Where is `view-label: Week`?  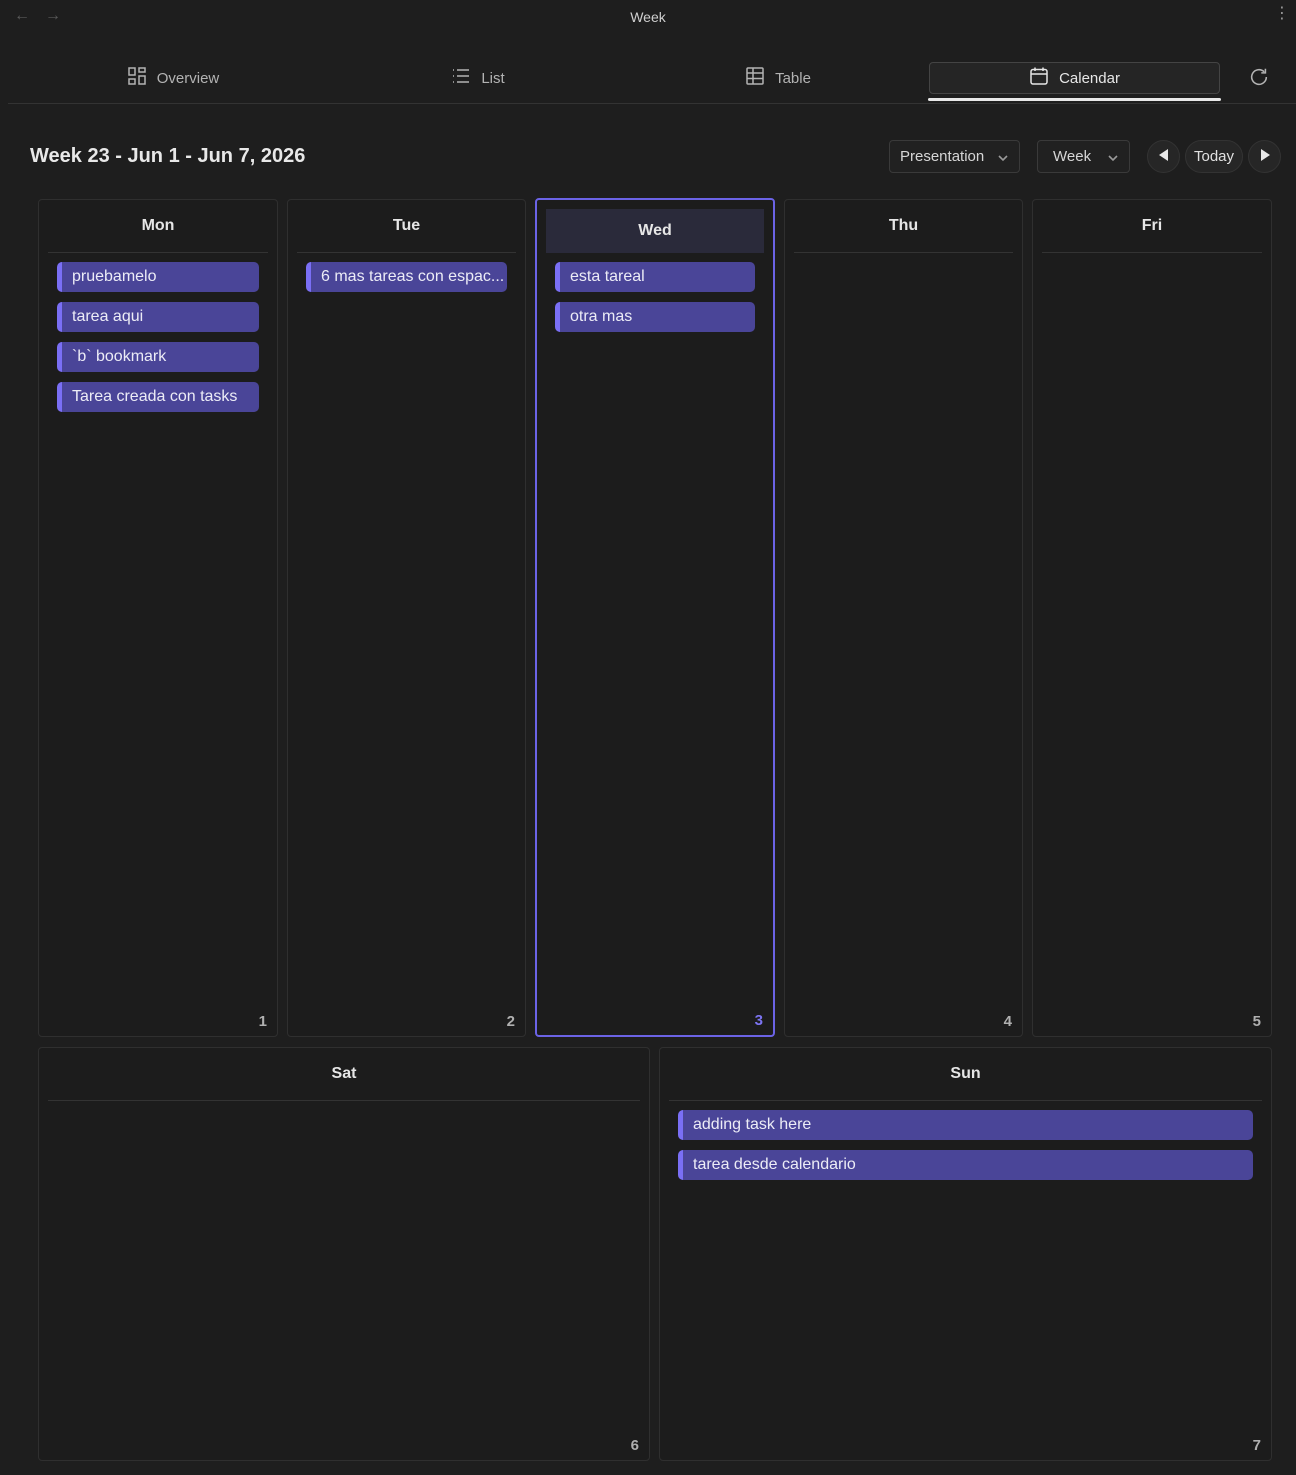
view-label: Week is located at coordinates (1072, 156).